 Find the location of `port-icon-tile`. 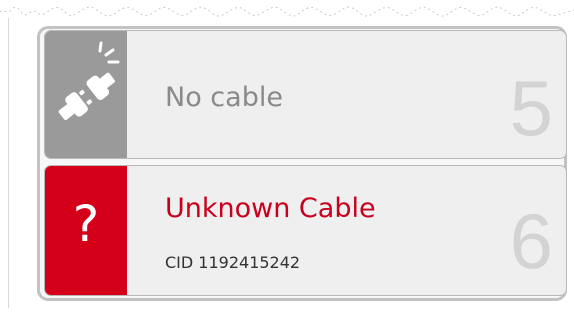

port-icon-tile is located at coordinates (86, 94).